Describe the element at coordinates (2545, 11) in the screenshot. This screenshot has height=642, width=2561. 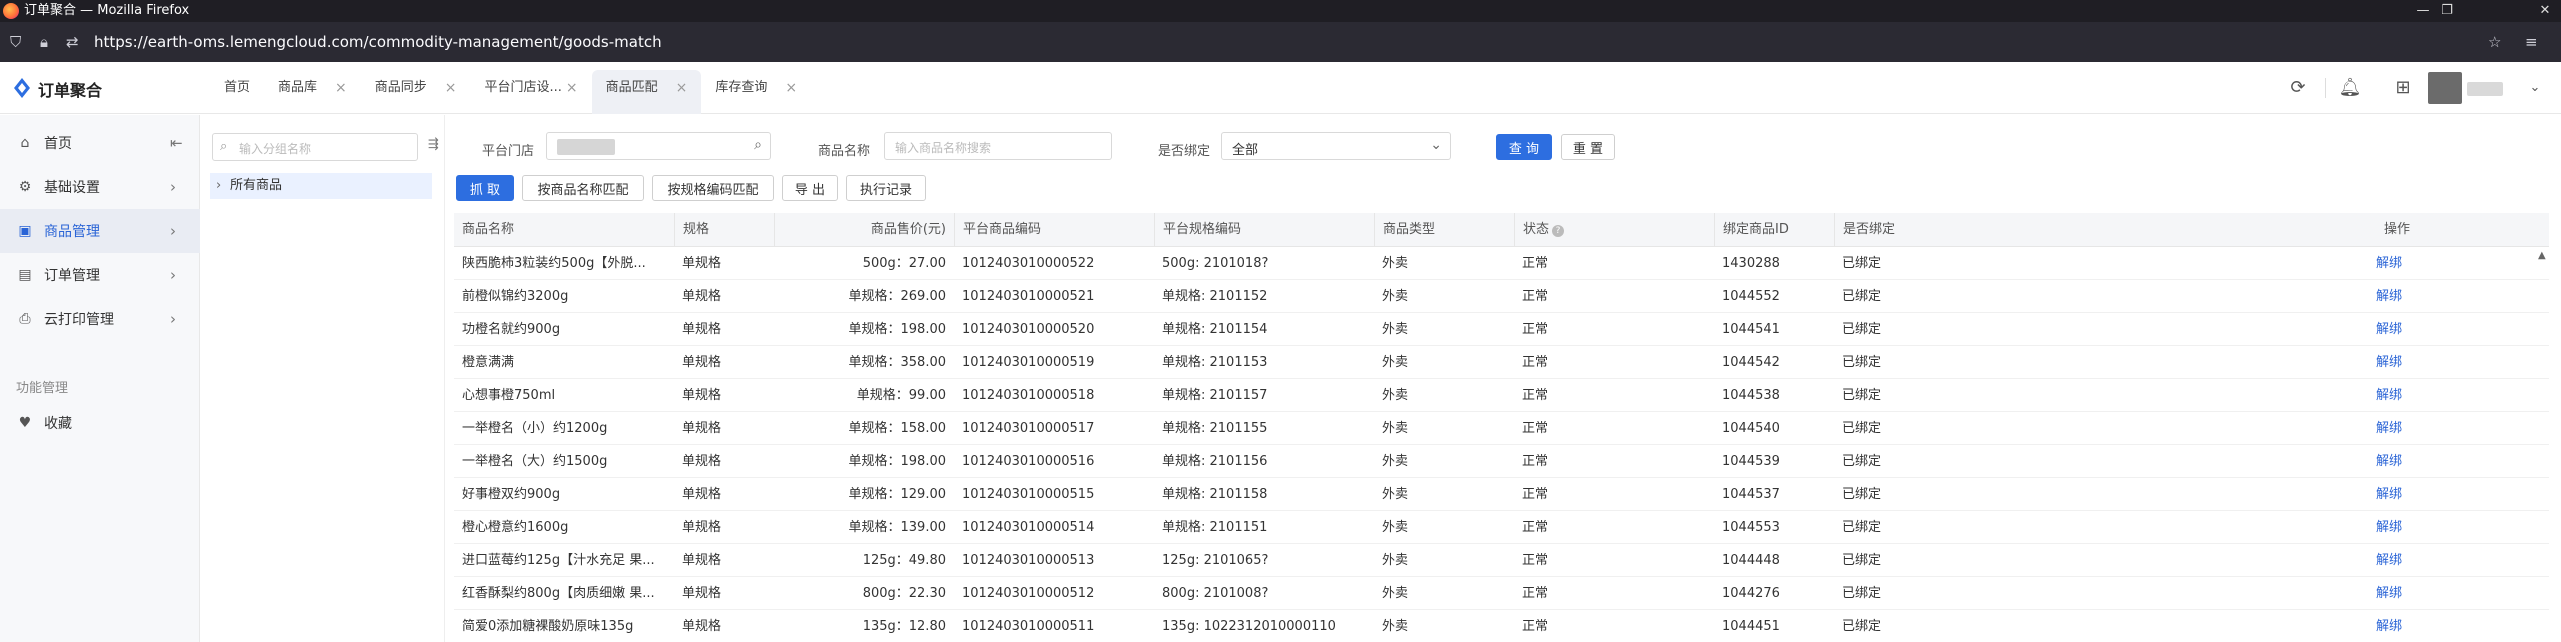
I see `close-window-icon: ✕` at that location.